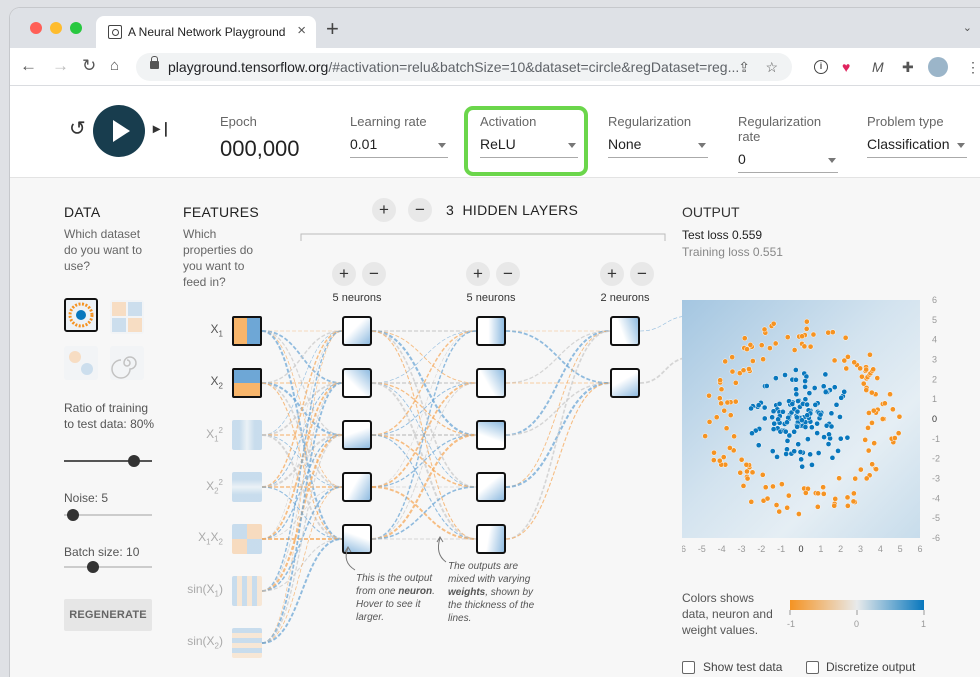 The image size is (980, 677). Describe the element at coordinates (936, 518) in the screenshot. I see `y-tick: -5` at that location.